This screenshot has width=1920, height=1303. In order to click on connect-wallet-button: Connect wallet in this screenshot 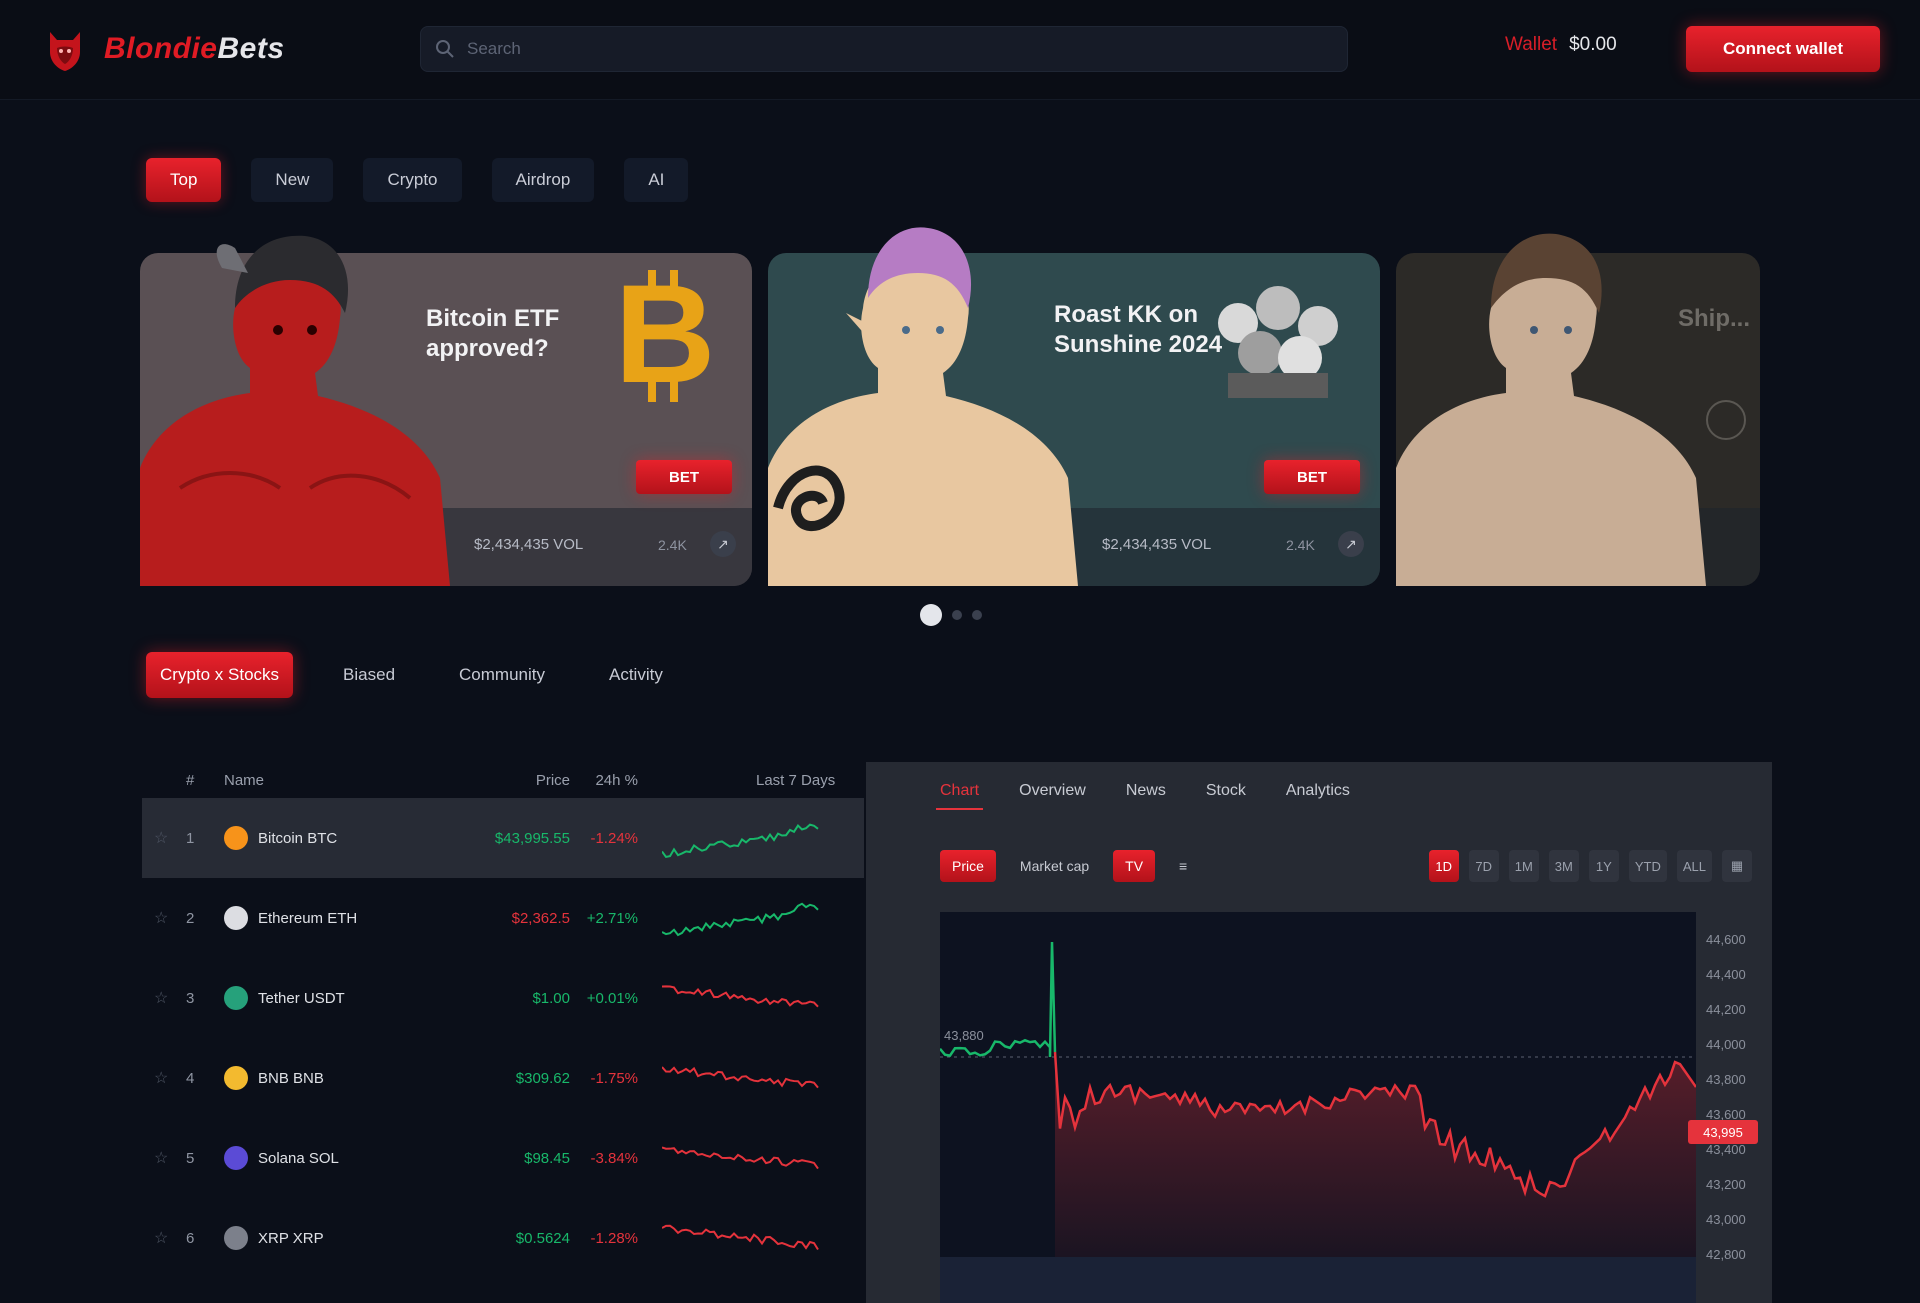, I will do `click(1783, 49)`.